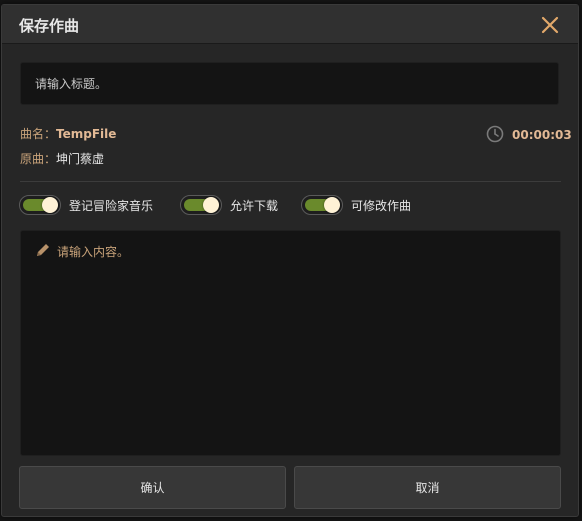 This screenshot has height=521, width=582. Describe the element at coordinates (229, 205) in the screenshot. I see `toggle-allow-download: 允许下载` at that location.